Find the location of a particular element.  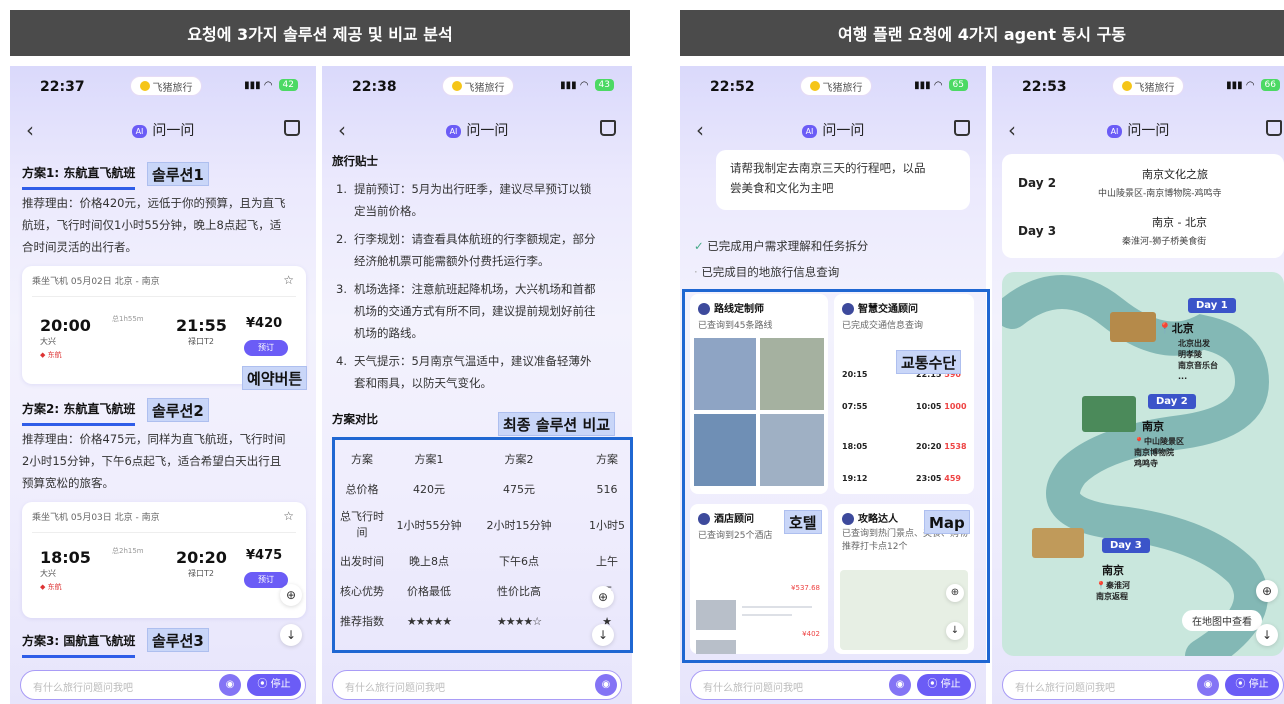

day3-city: 南京 is located at coordinates (1113, 570).